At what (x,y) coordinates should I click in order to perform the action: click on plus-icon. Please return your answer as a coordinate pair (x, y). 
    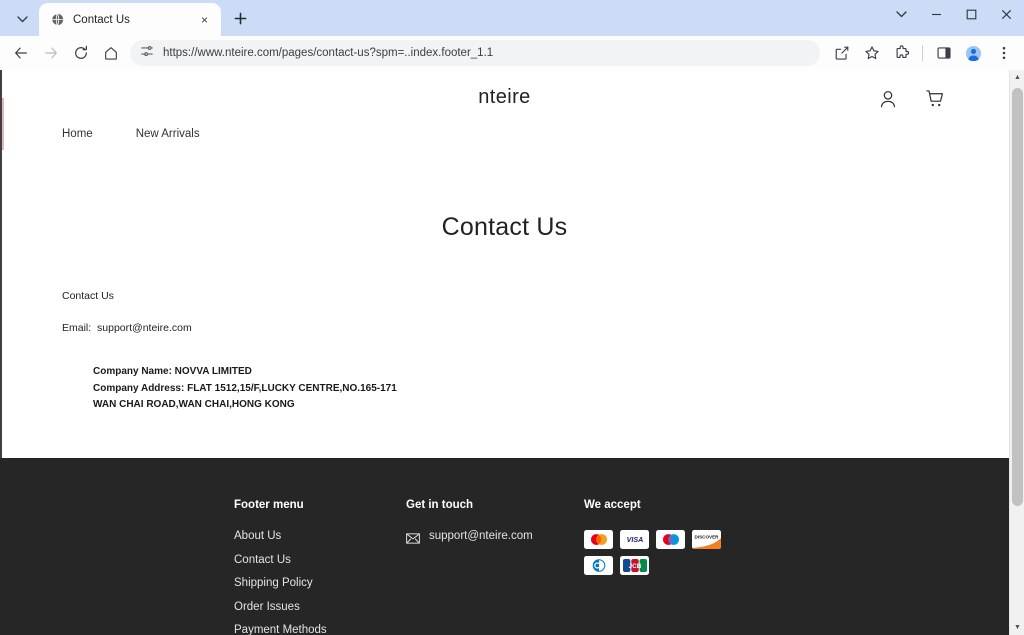
    Looking at the image, I should click on (240, 18).